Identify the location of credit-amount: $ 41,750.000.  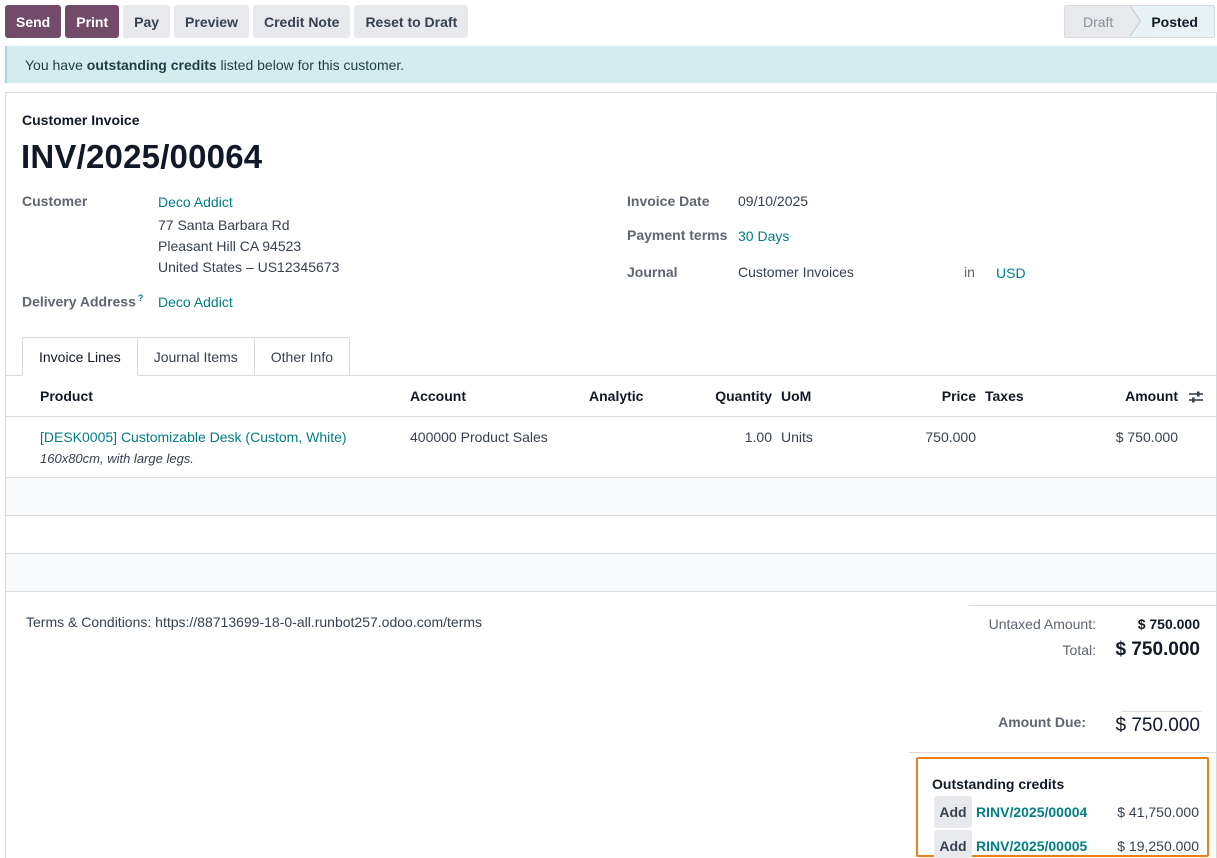
(1158, 812).